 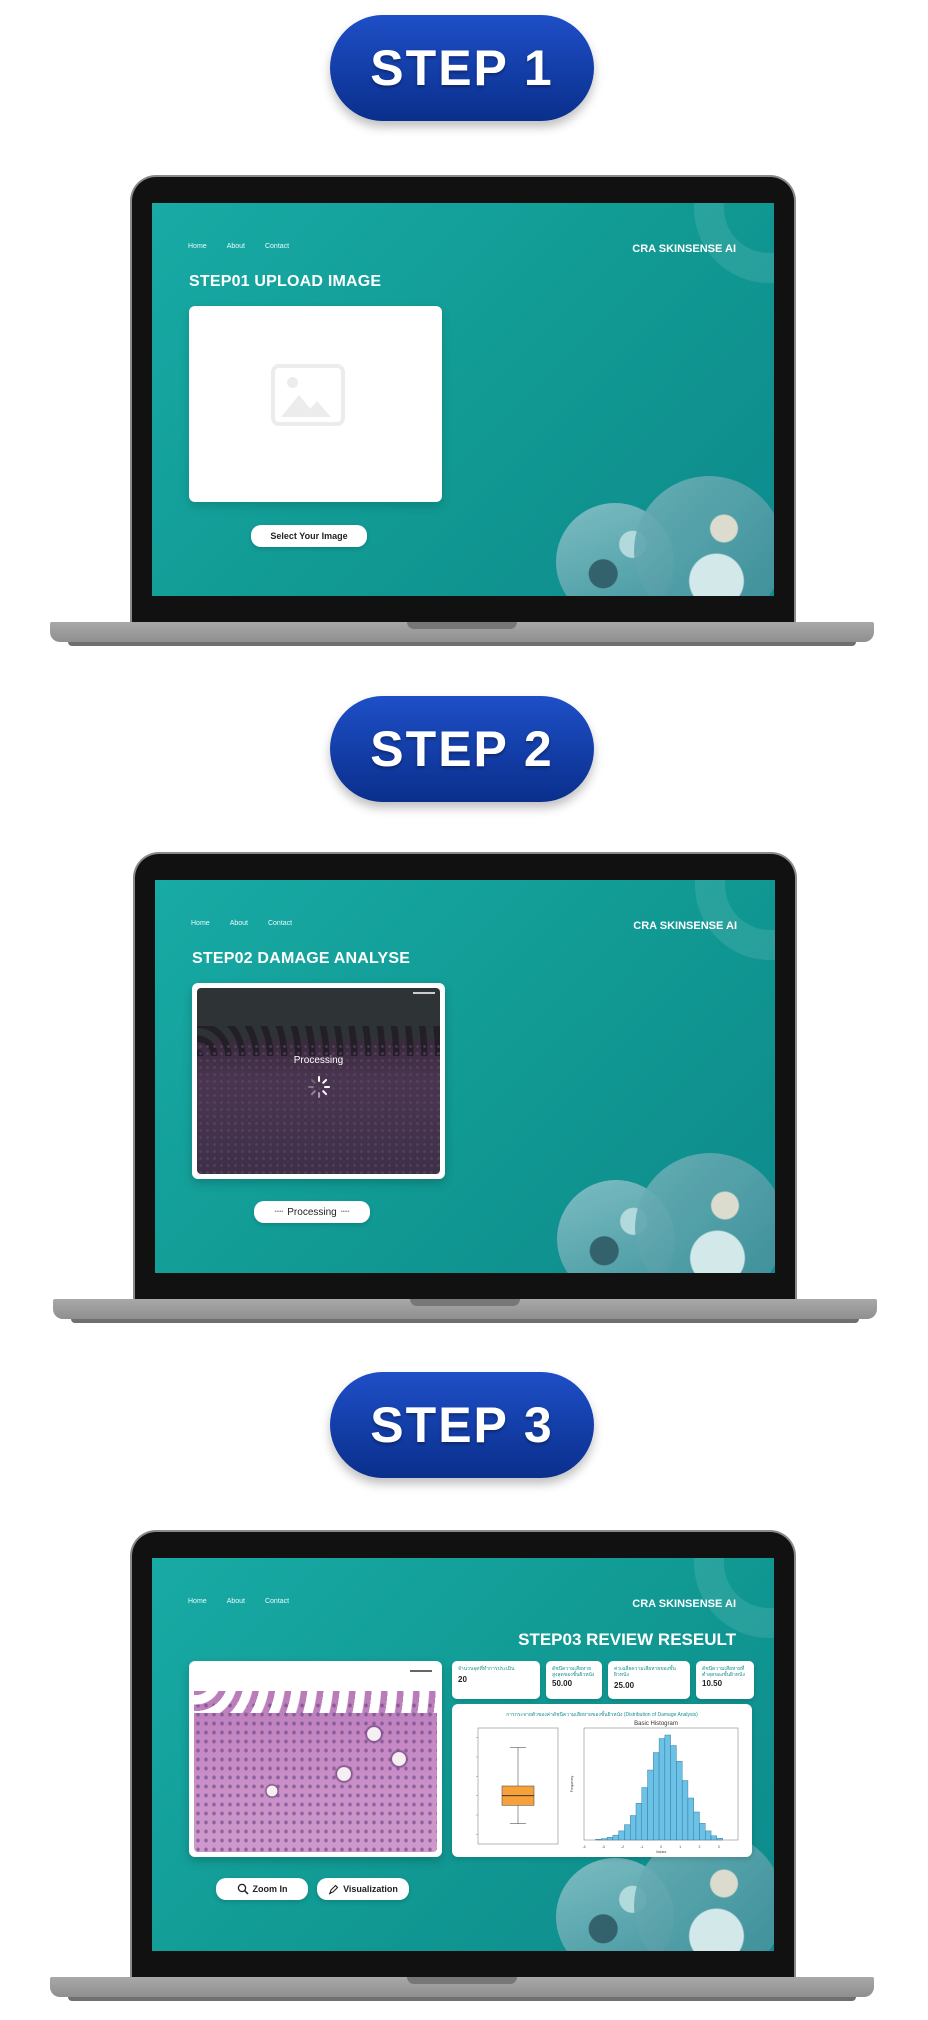 What do you see at coordinates (661, 1852) in the screenshot?
I see `histogram-x-axis-label: Values` at bounding box center [661, 1852].